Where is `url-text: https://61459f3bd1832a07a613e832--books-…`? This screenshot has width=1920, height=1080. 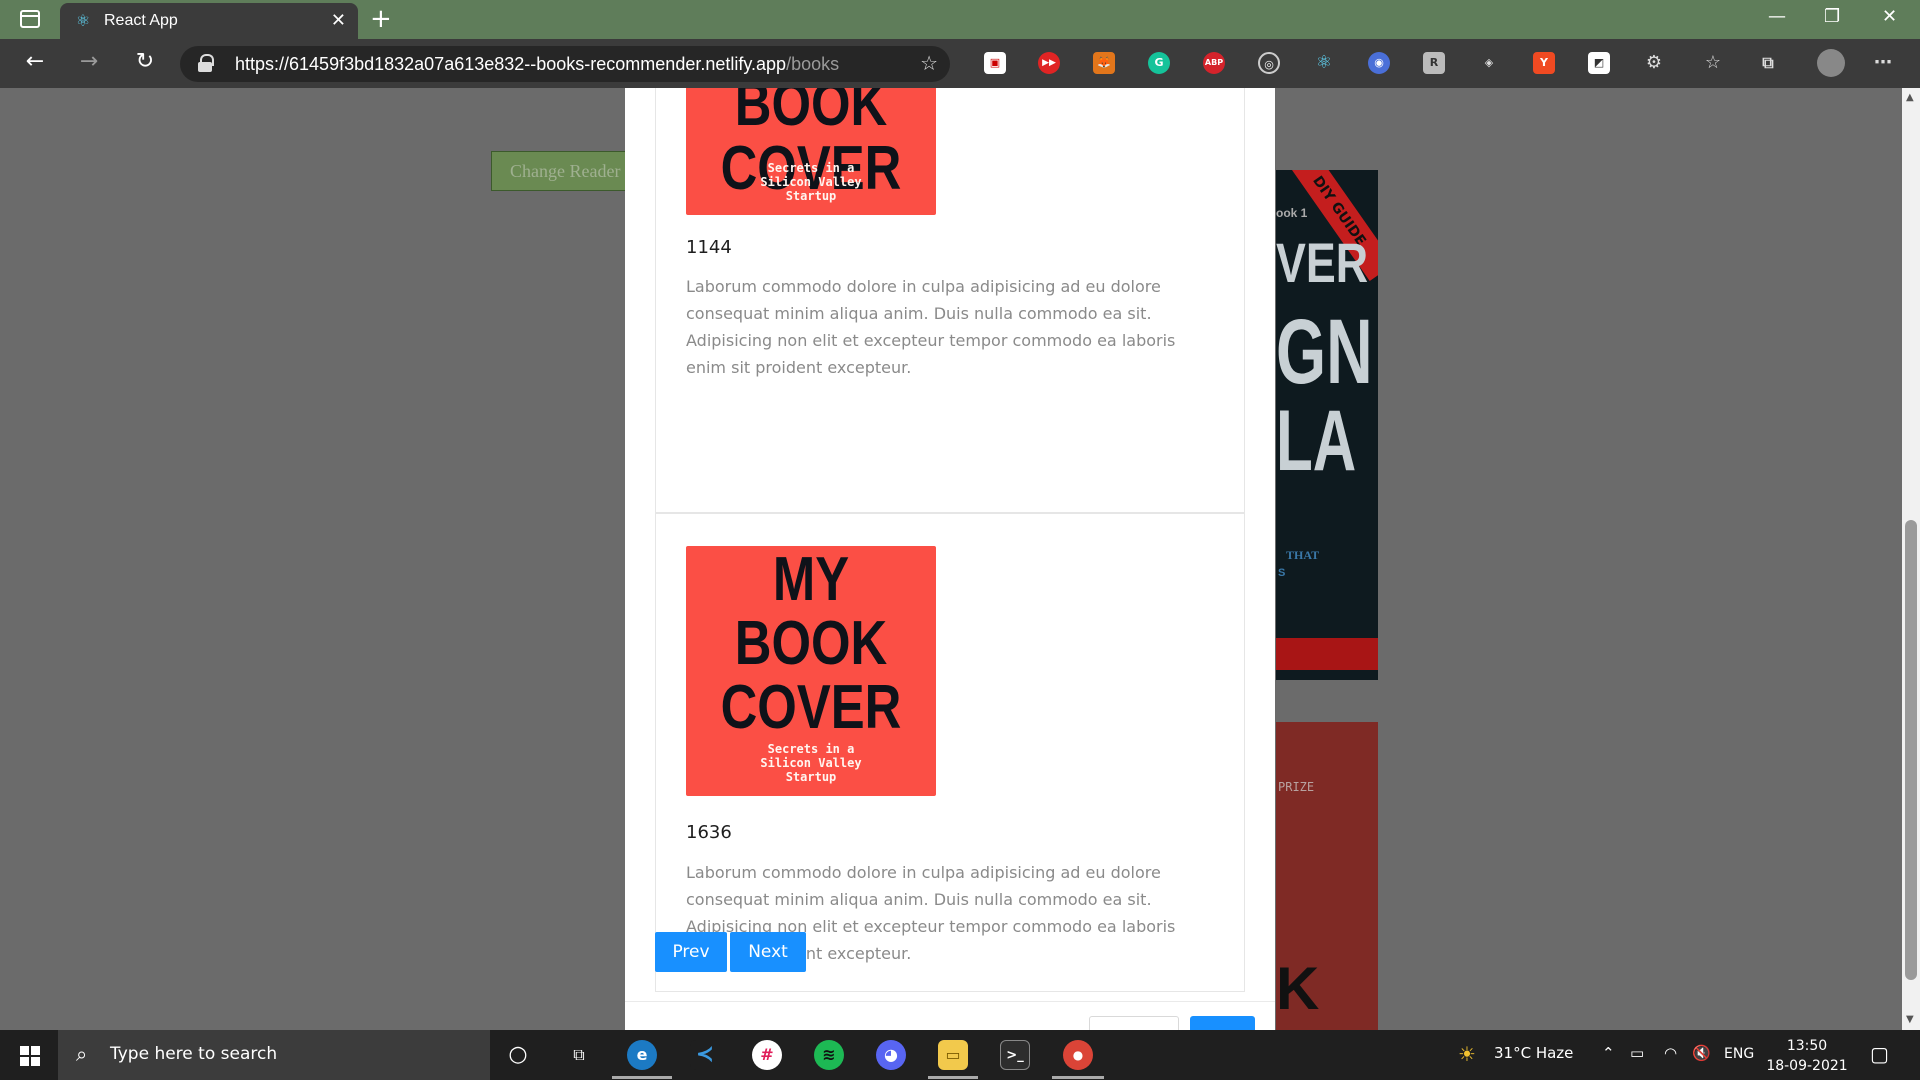
url-text: https://61459f3bd1832a07a613e832--books-… is located at coordinates (537, 64).